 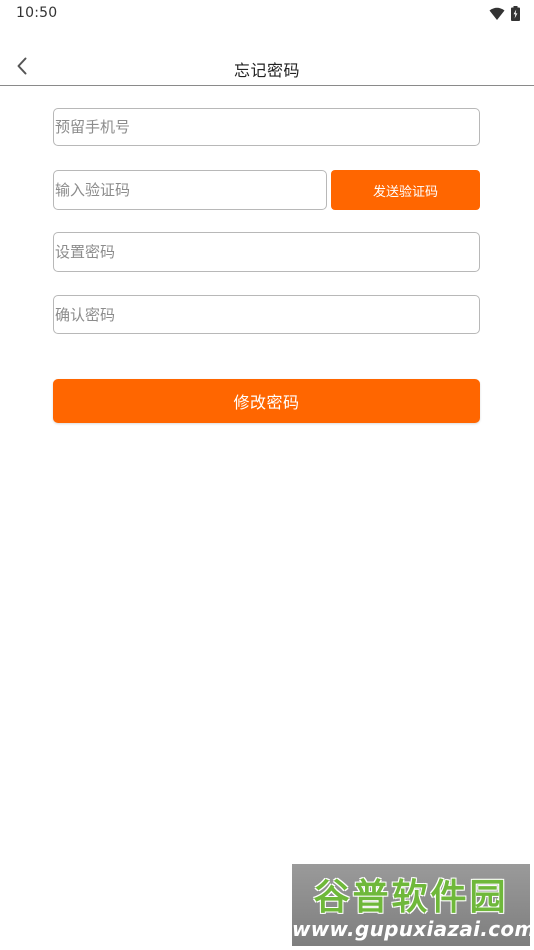 What do you see at coordinates (411, 897) in the screenshot?
I see `watermark-brand: 谷普软件园` at bounding box center [411, 897].